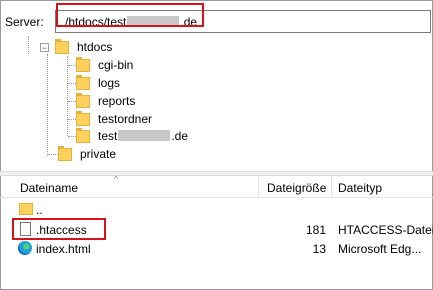 This screenshot has height=290, width=433. I want to click on file-name: index.html, so click(63, 249).